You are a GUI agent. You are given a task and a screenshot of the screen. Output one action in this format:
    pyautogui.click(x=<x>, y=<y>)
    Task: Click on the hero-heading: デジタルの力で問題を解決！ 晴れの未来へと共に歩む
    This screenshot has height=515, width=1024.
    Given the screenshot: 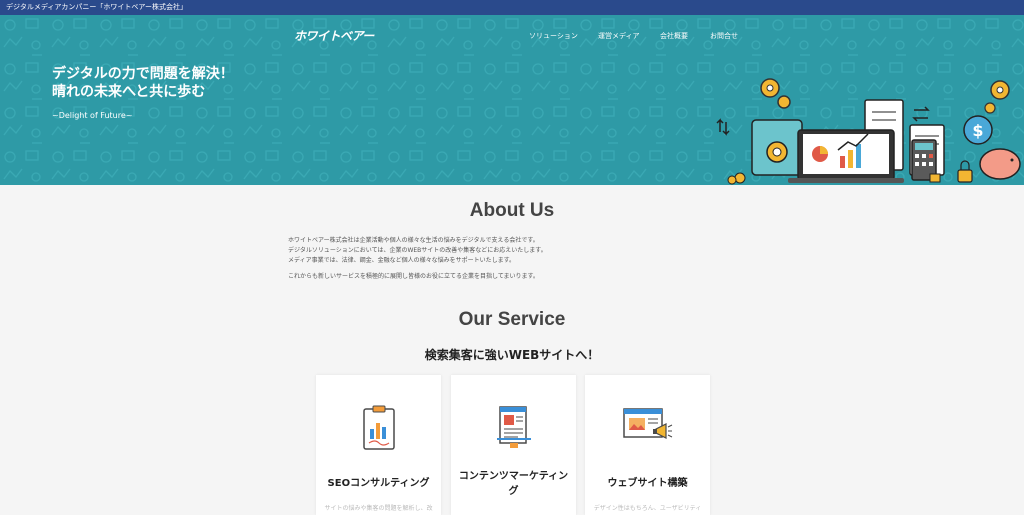 What is the action you would take?
    pyautogui.click(x=143, y=83)
    